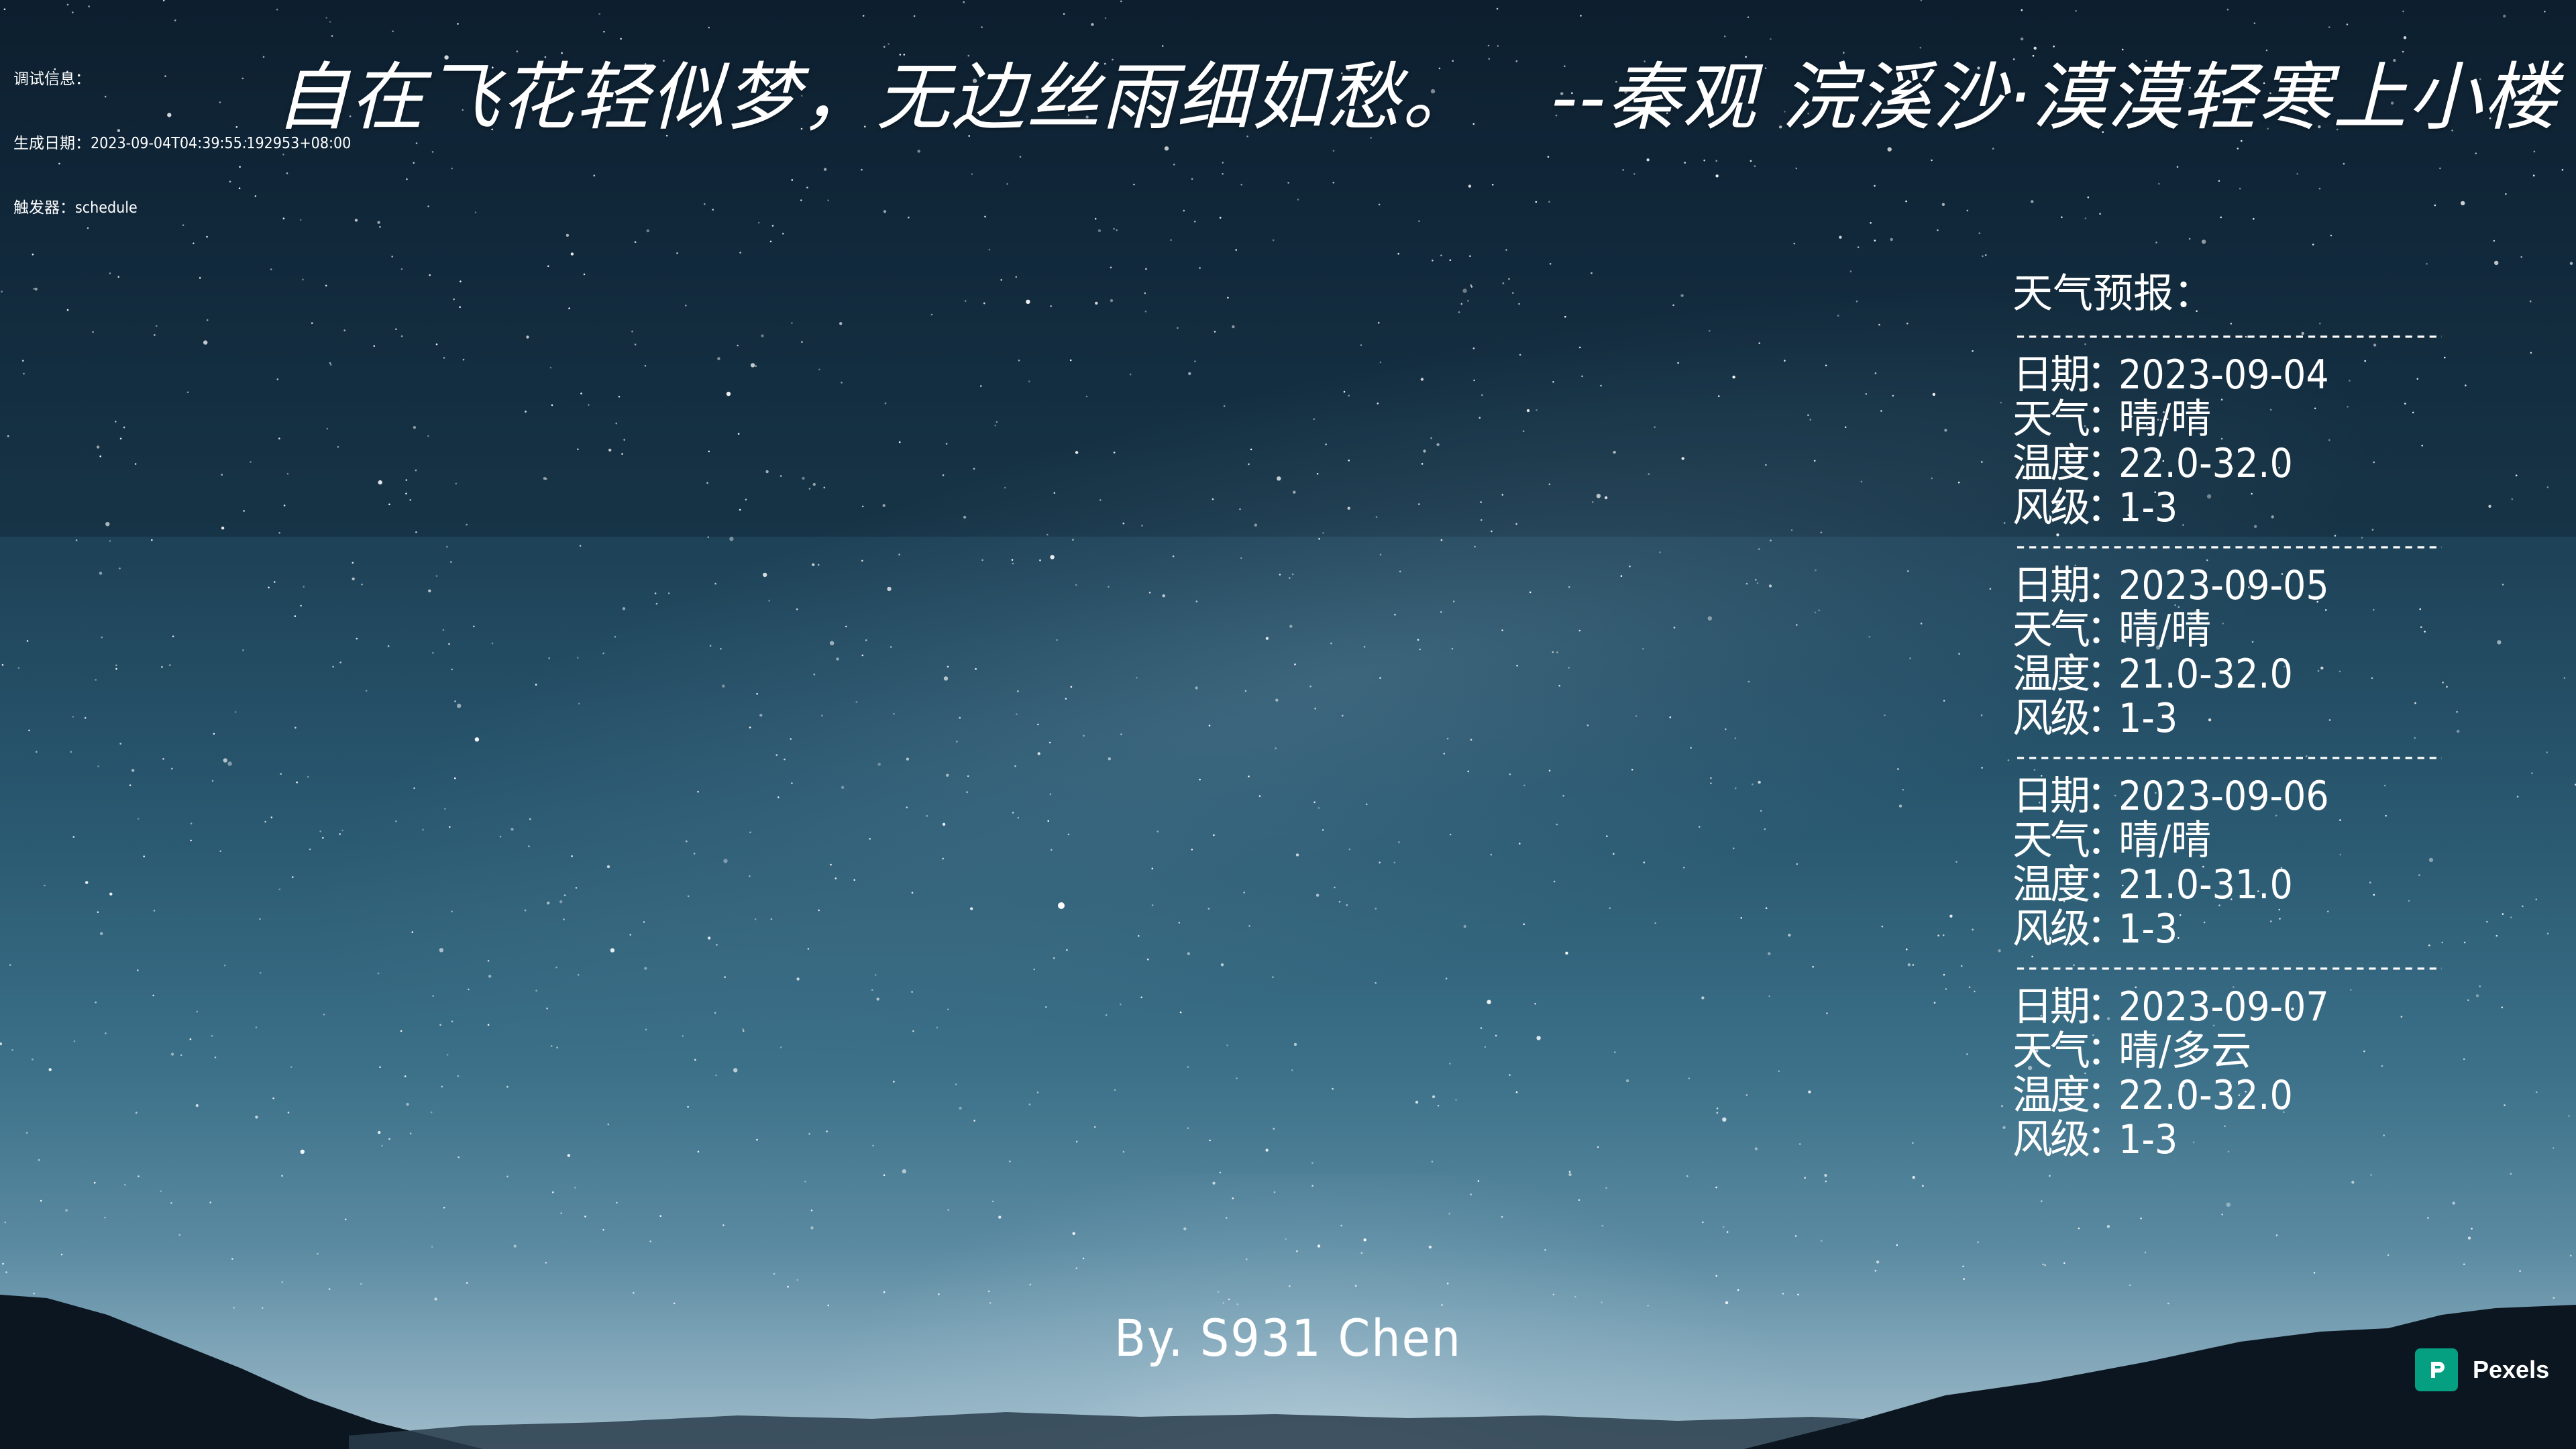 Image resolution: width=2576 pixels, height=1449 pixels. I want to click on debug-trigger-value: schedule, so click(106, 208).